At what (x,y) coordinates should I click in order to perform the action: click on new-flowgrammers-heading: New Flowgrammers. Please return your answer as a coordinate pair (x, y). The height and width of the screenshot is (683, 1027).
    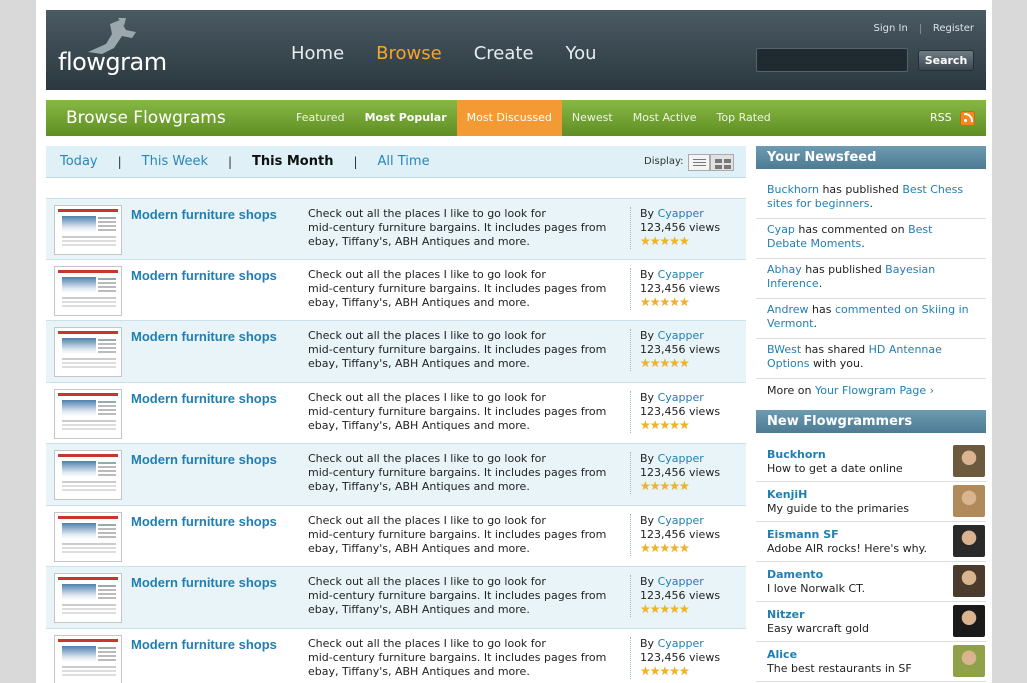
    Looking at the image, I should click on (871, 421).